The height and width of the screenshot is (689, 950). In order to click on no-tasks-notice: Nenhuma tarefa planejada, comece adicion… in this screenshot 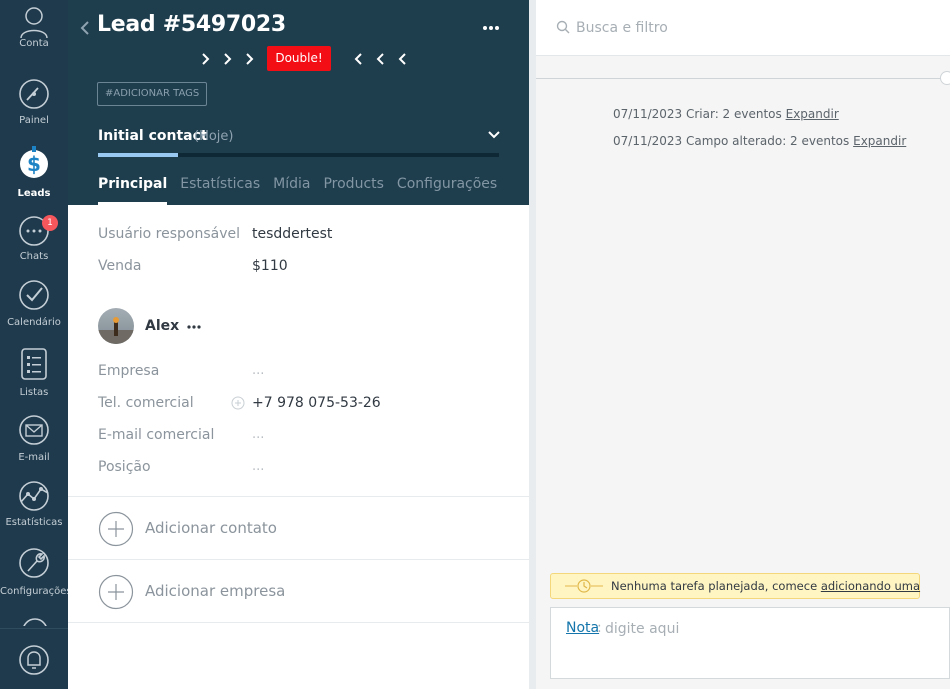, I will do `click(735, 586)`.